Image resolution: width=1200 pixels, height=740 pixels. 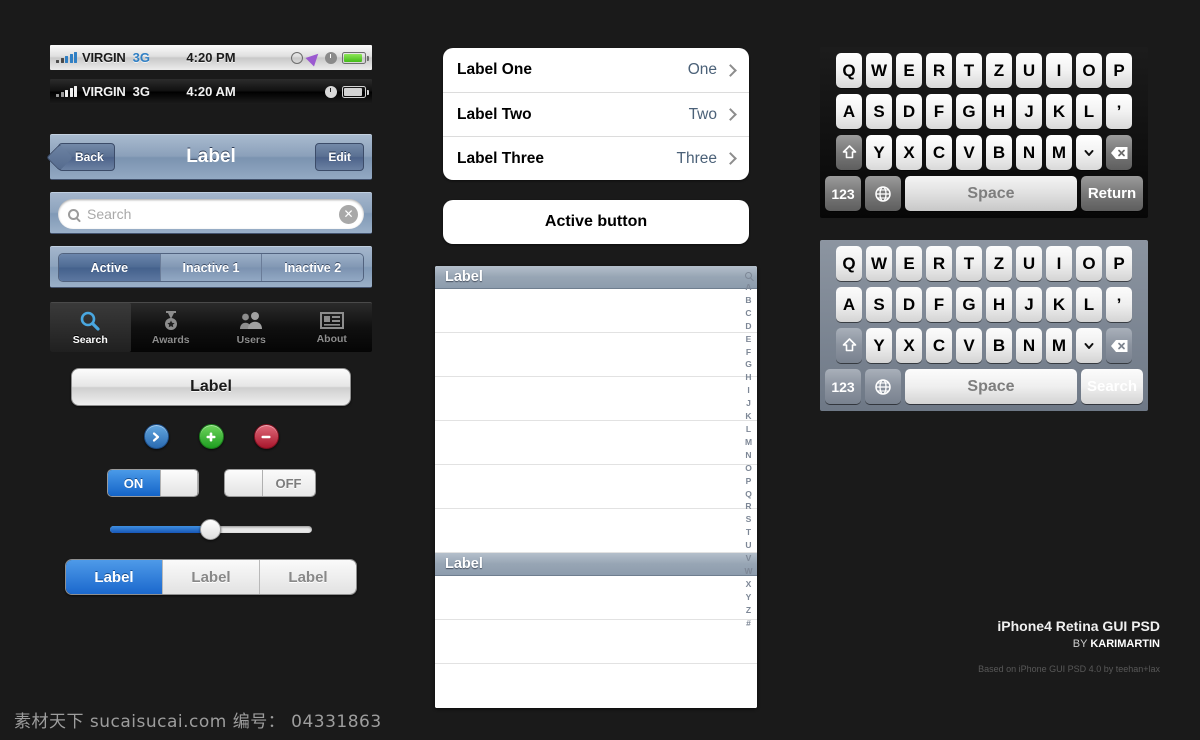 I want to click on key-r: R, so click(x=939, y=70).